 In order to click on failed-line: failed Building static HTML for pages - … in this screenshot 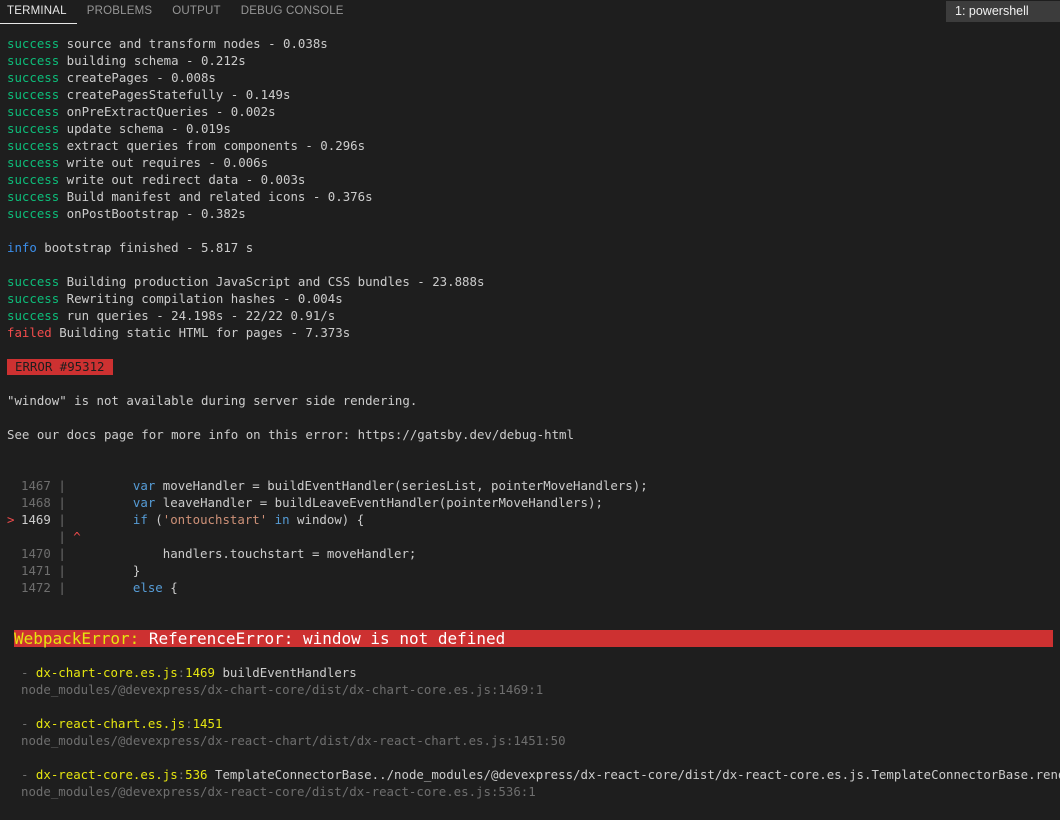, I will do `click(179, 332)`.